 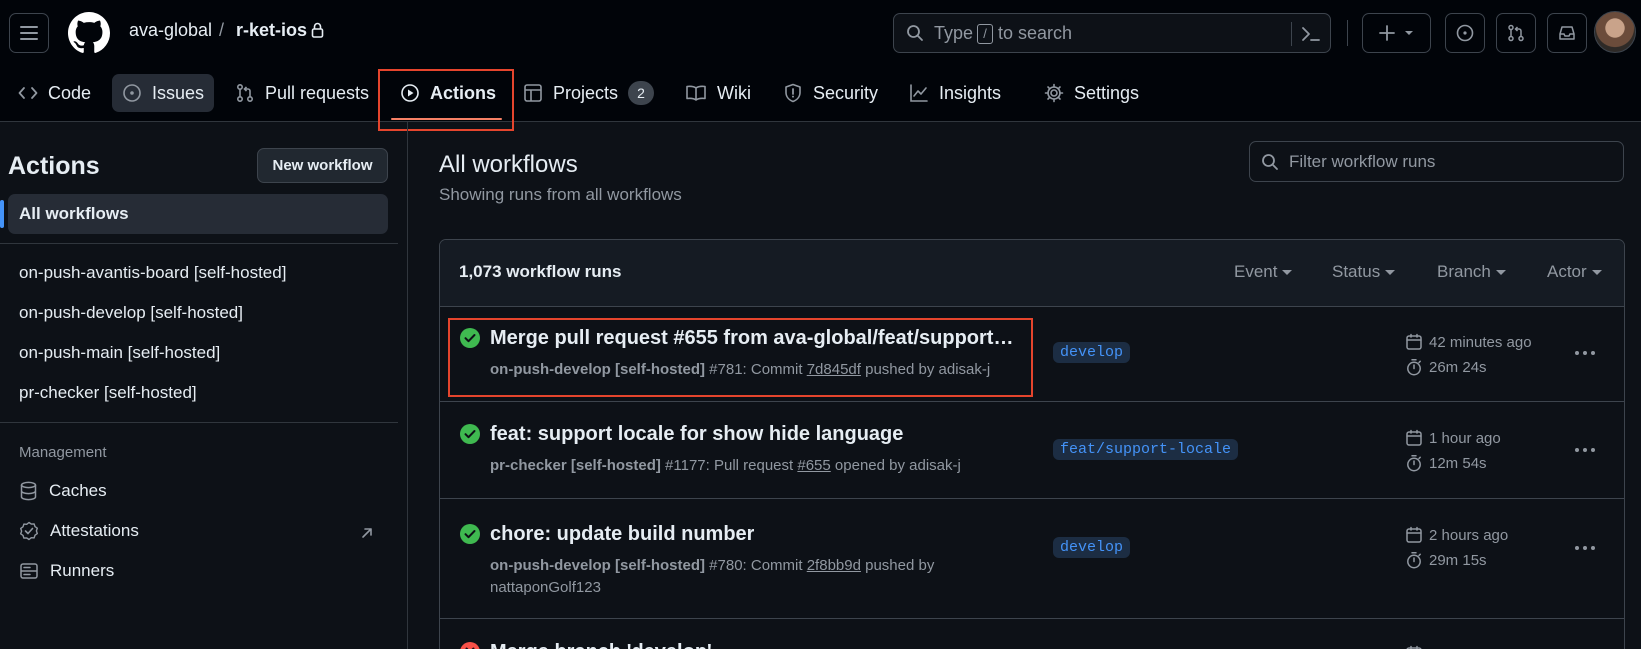 What do you see at coordinates (793, 93) in the screenshot?
I see `shield-icon` at bounding box center [793, 93].